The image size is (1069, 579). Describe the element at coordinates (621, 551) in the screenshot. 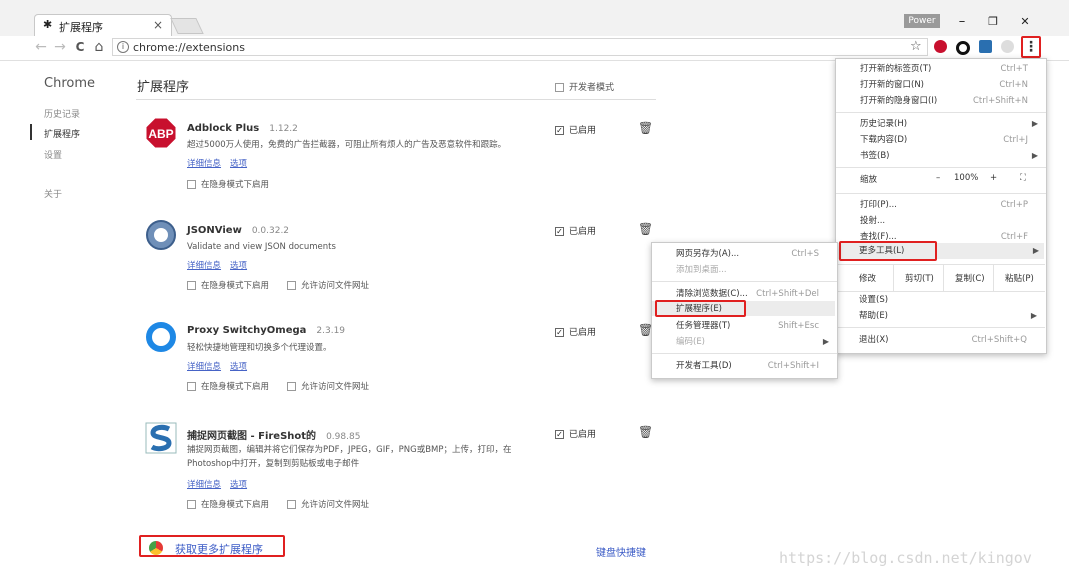

I see `keyboard-shortcuts-link: 键盘快捷键` at that location.